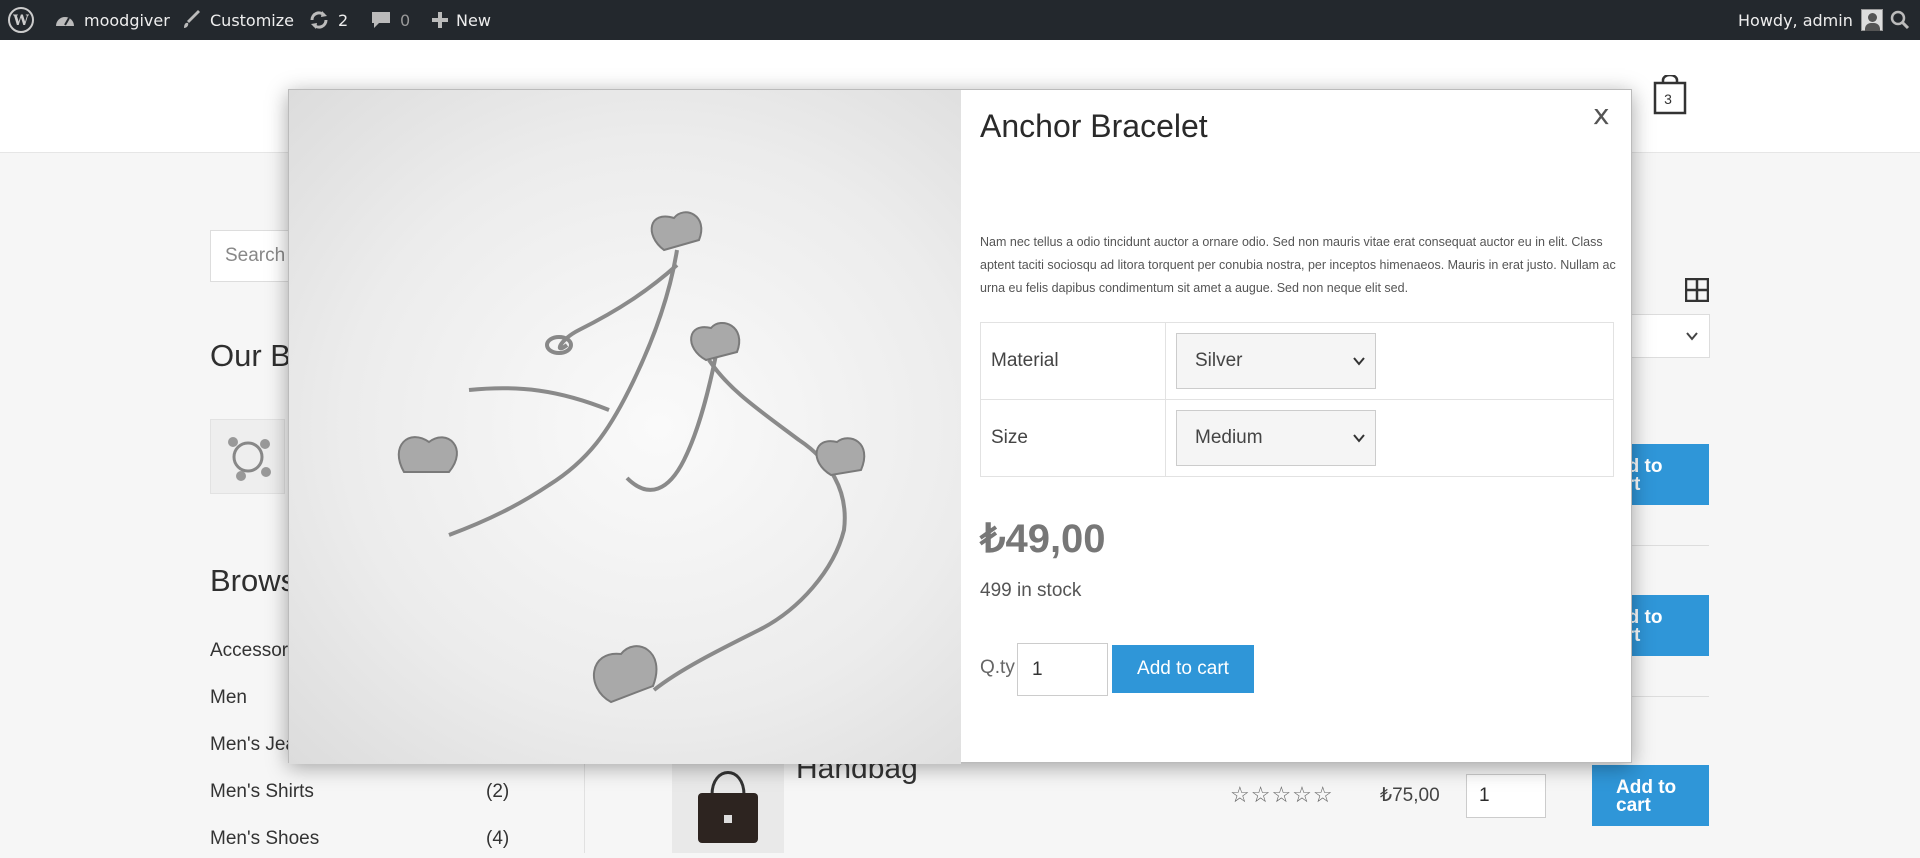  I want to click on brush-icon, so click(192, 19).